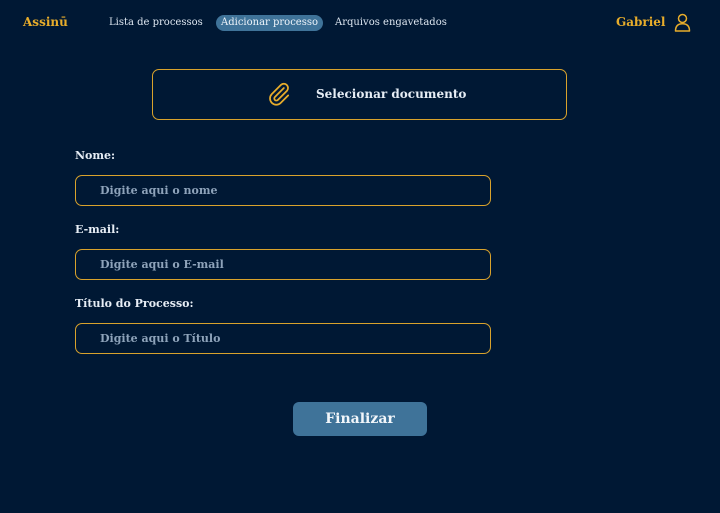 The height and width of the screenshot is (513, 720). I want to click on nav-link-arquivos-engavetados: Arquivos engavetados, so click(391, 22).